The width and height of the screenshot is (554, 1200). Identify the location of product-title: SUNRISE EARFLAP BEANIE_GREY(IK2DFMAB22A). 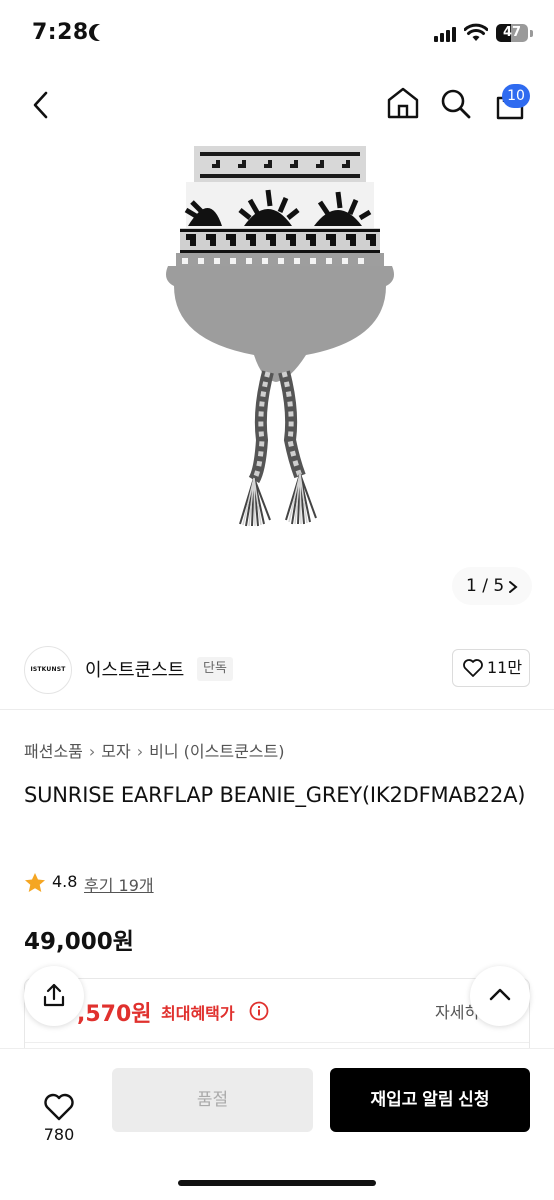
(275, 795).